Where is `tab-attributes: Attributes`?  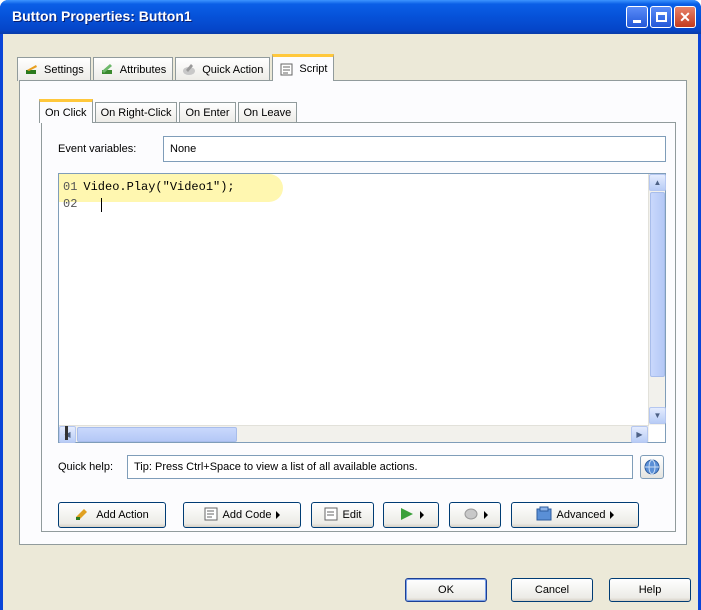
tab-attributes: Attributes is located at coordinates (133, 69).